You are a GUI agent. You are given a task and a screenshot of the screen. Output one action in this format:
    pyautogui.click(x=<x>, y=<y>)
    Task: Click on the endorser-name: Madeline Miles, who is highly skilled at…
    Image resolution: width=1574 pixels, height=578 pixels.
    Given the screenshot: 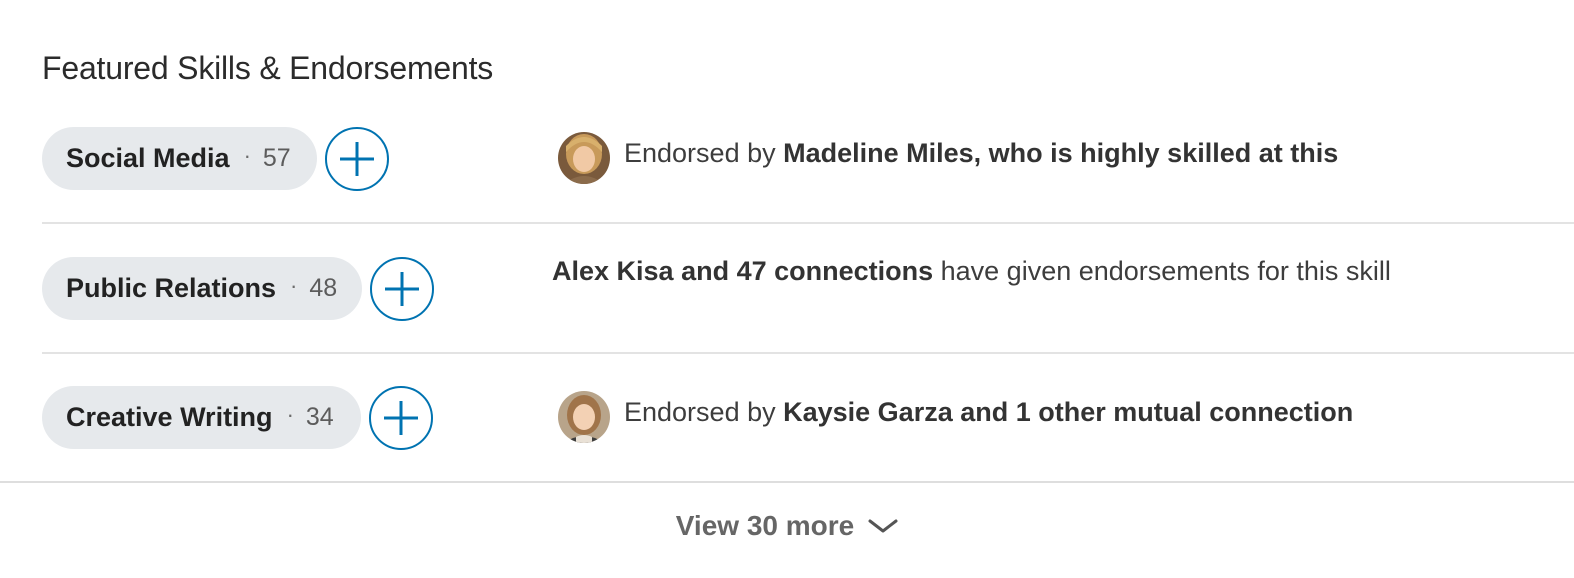 What is the action you would take?
    pyautogui.click(x=1060, y=153)
    